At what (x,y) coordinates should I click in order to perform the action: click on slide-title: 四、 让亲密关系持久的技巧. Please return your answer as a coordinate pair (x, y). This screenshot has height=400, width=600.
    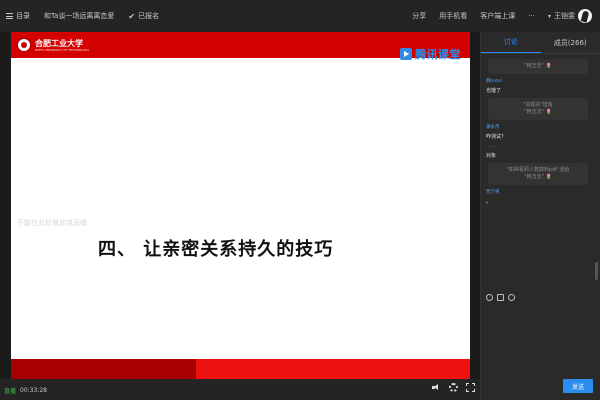
    Looking at the image, I should click on (216, 249).